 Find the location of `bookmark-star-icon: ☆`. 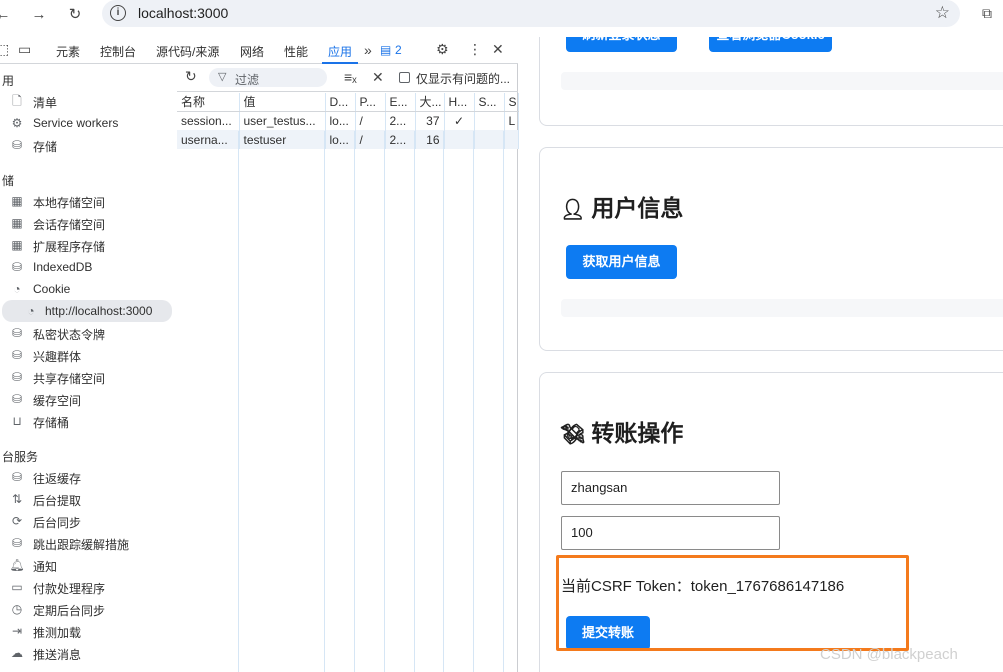

bookmark-star-icon: ☆ is located at coordinates (942, 13).